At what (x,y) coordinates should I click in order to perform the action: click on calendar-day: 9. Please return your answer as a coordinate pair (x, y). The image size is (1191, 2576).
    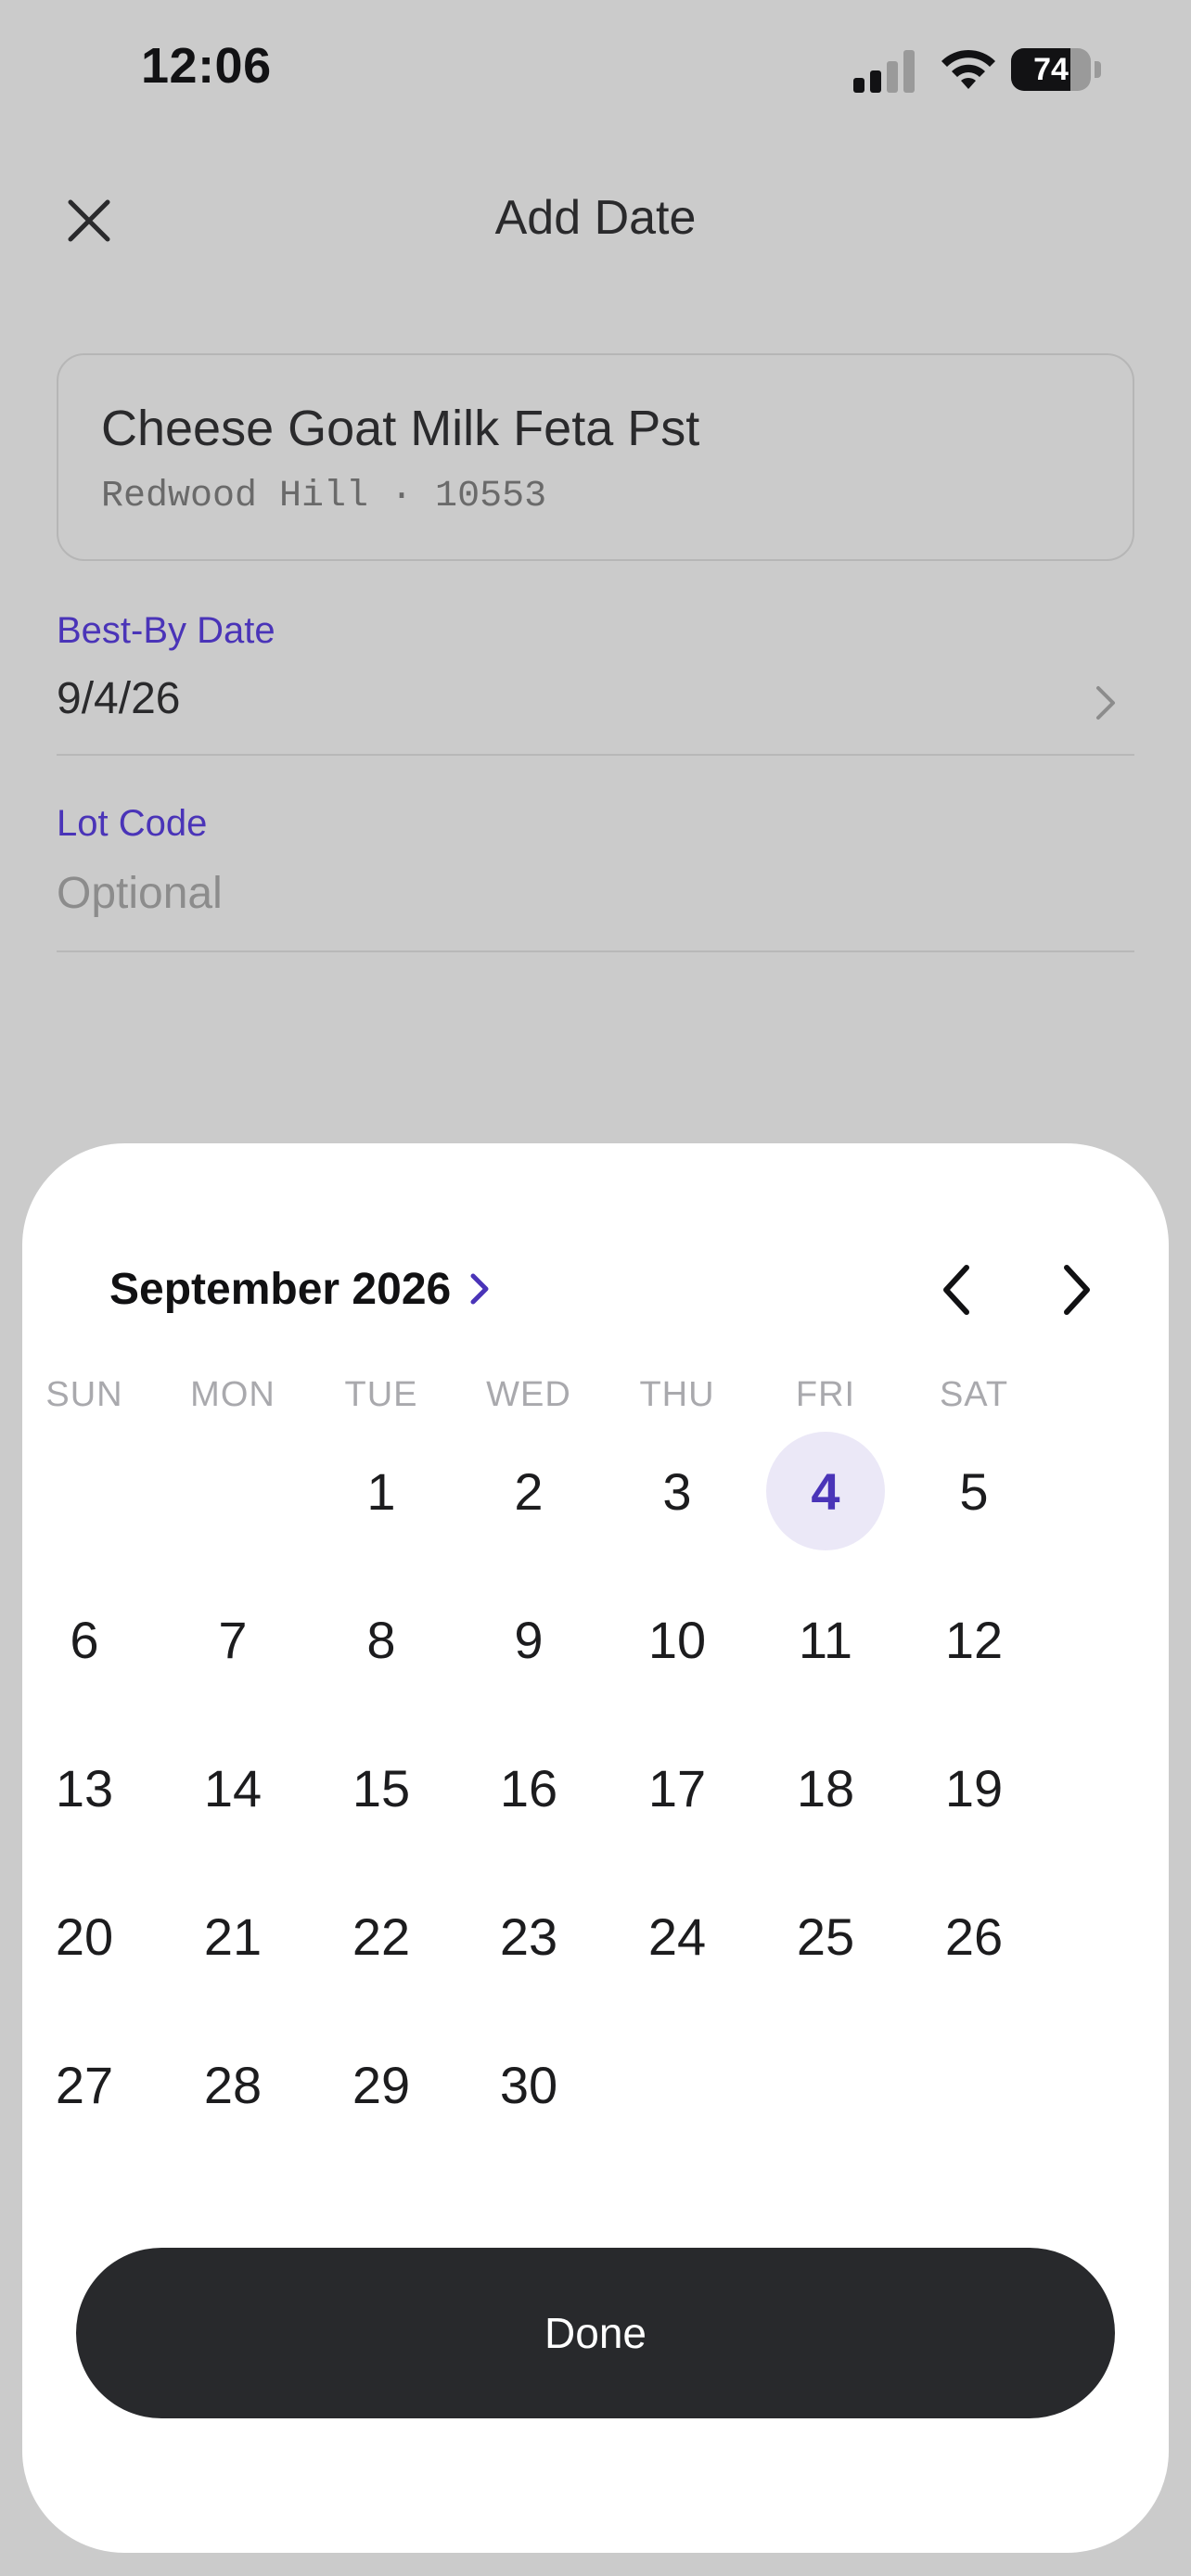
    Looking at the image, I should click on (528, 1639).